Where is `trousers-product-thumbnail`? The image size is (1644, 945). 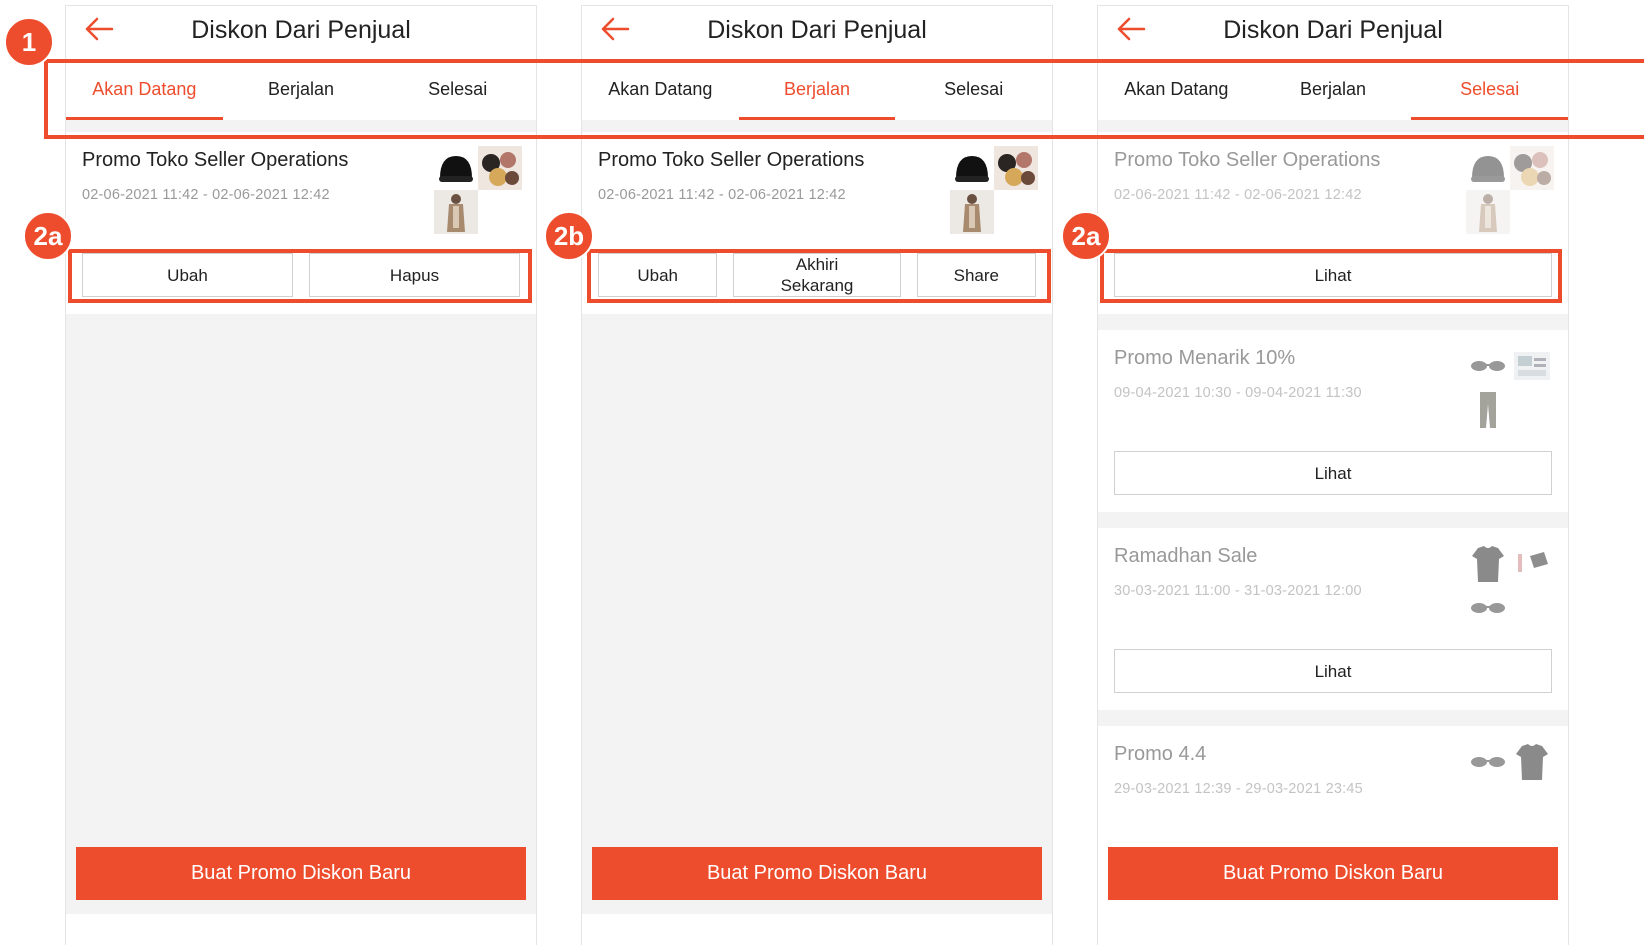 trousers-product-thumbnail is located at coordinates (1488, 410).